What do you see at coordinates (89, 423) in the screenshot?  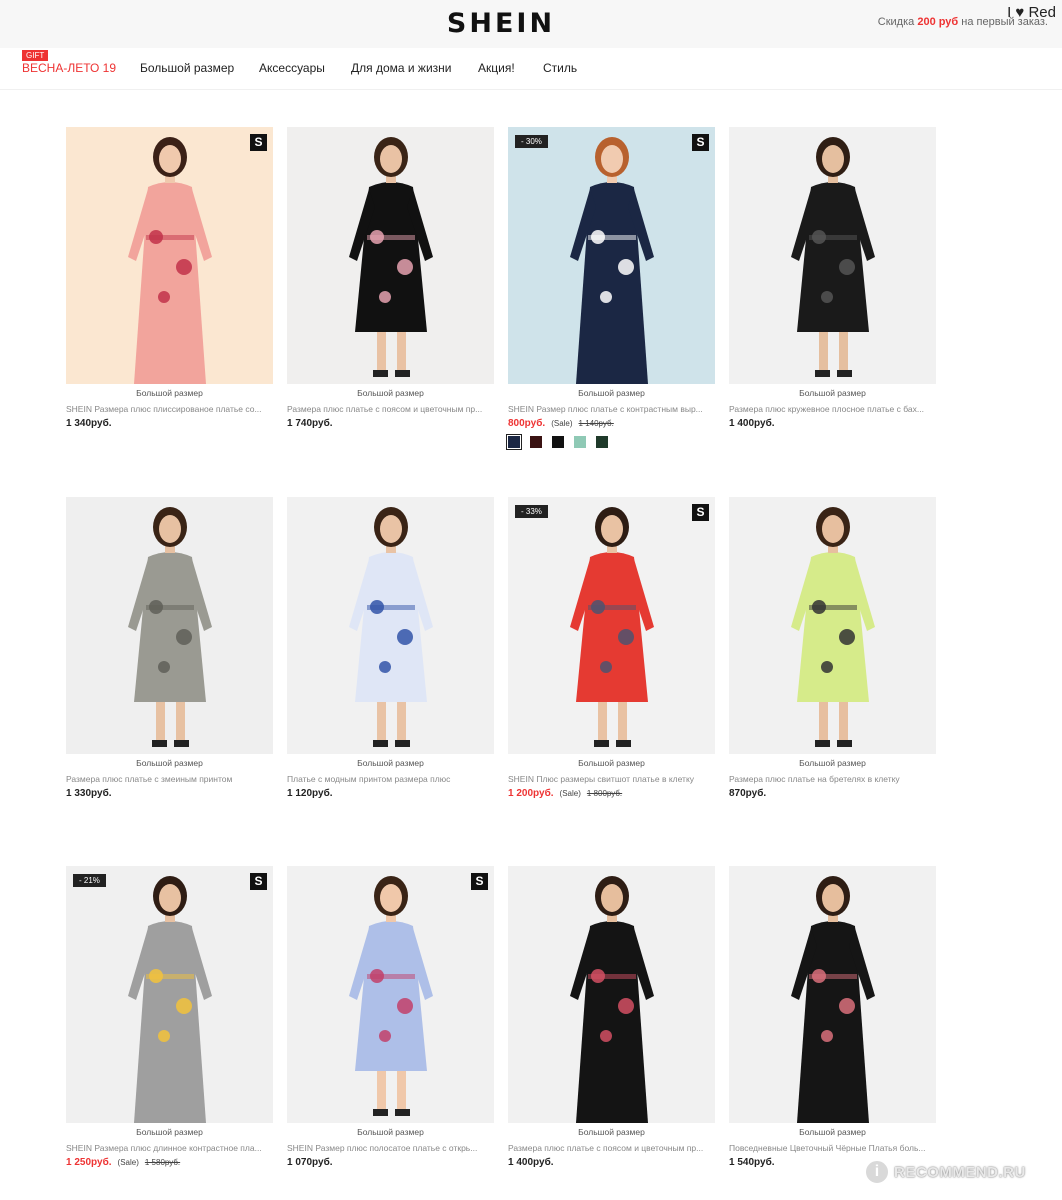 I see `product-price: 1 340руб.` at bounding box center [89, 423].